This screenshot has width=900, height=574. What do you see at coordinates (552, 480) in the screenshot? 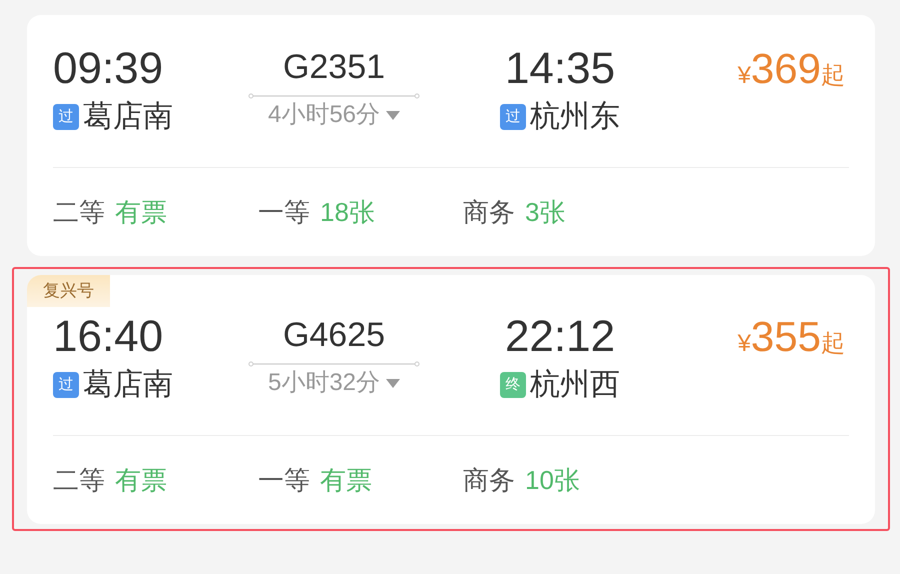
I see `seat-availability: 10张` at bounding box center [552, 480].